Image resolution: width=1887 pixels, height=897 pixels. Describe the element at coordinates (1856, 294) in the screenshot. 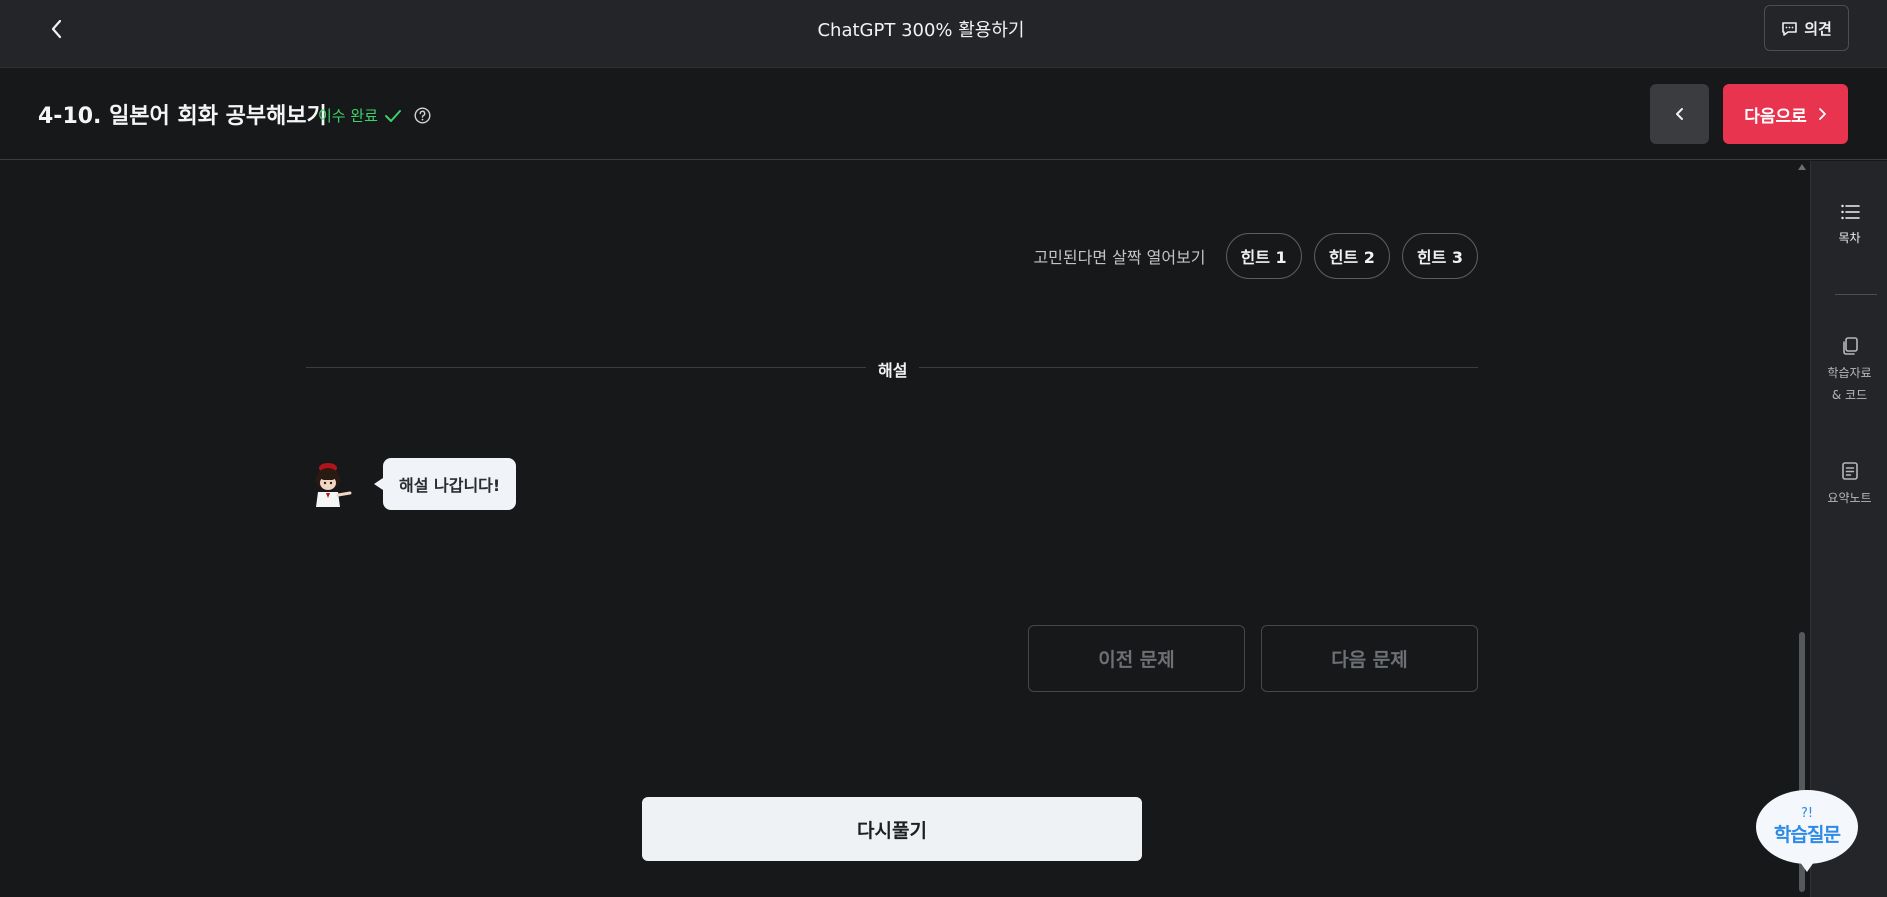

I see `sidebar-divider` at that location.